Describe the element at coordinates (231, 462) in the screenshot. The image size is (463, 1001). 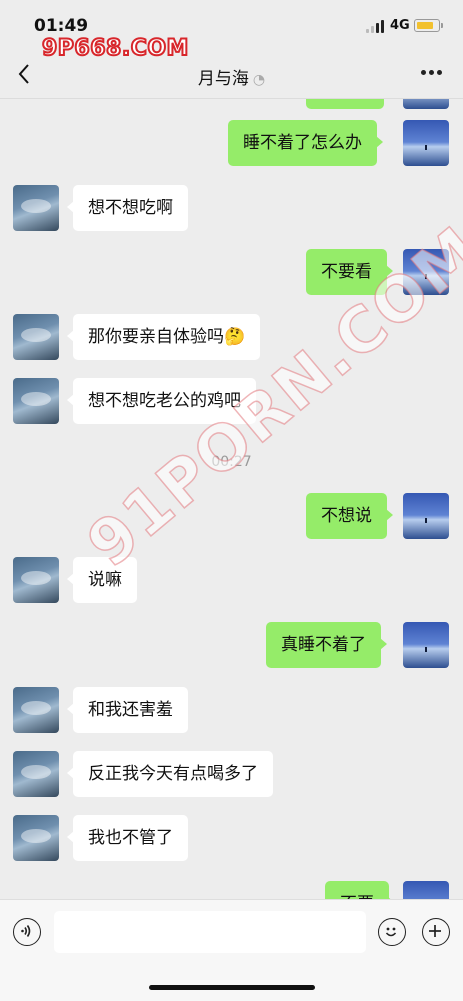
I see `message-timestamp: 00:27` at that location.